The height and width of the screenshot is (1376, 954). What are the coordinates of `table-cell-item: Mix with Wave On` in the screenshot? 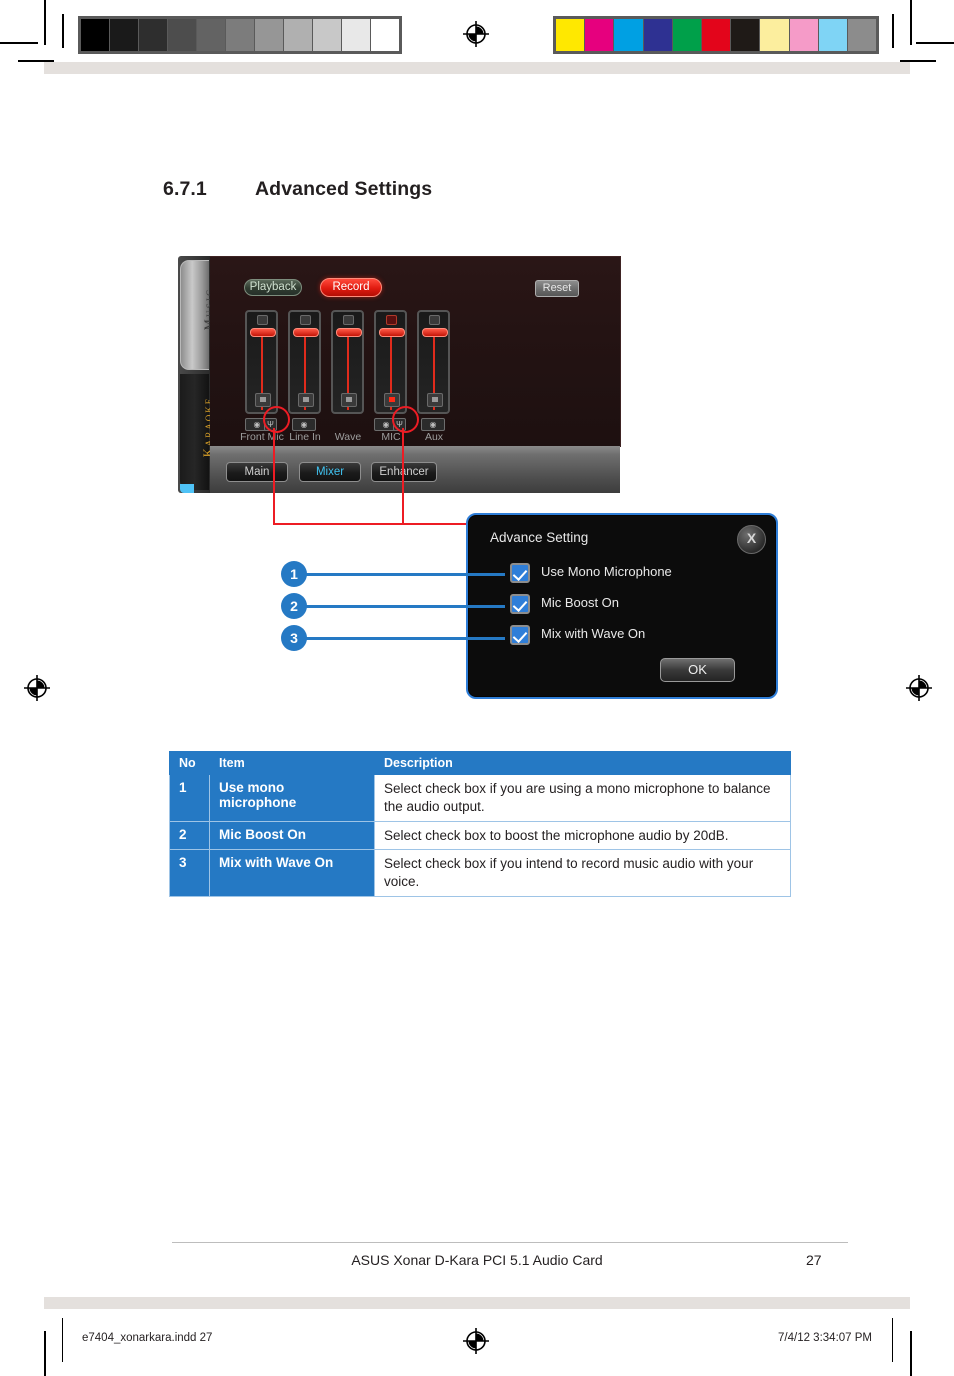 It's located at (292, 873).